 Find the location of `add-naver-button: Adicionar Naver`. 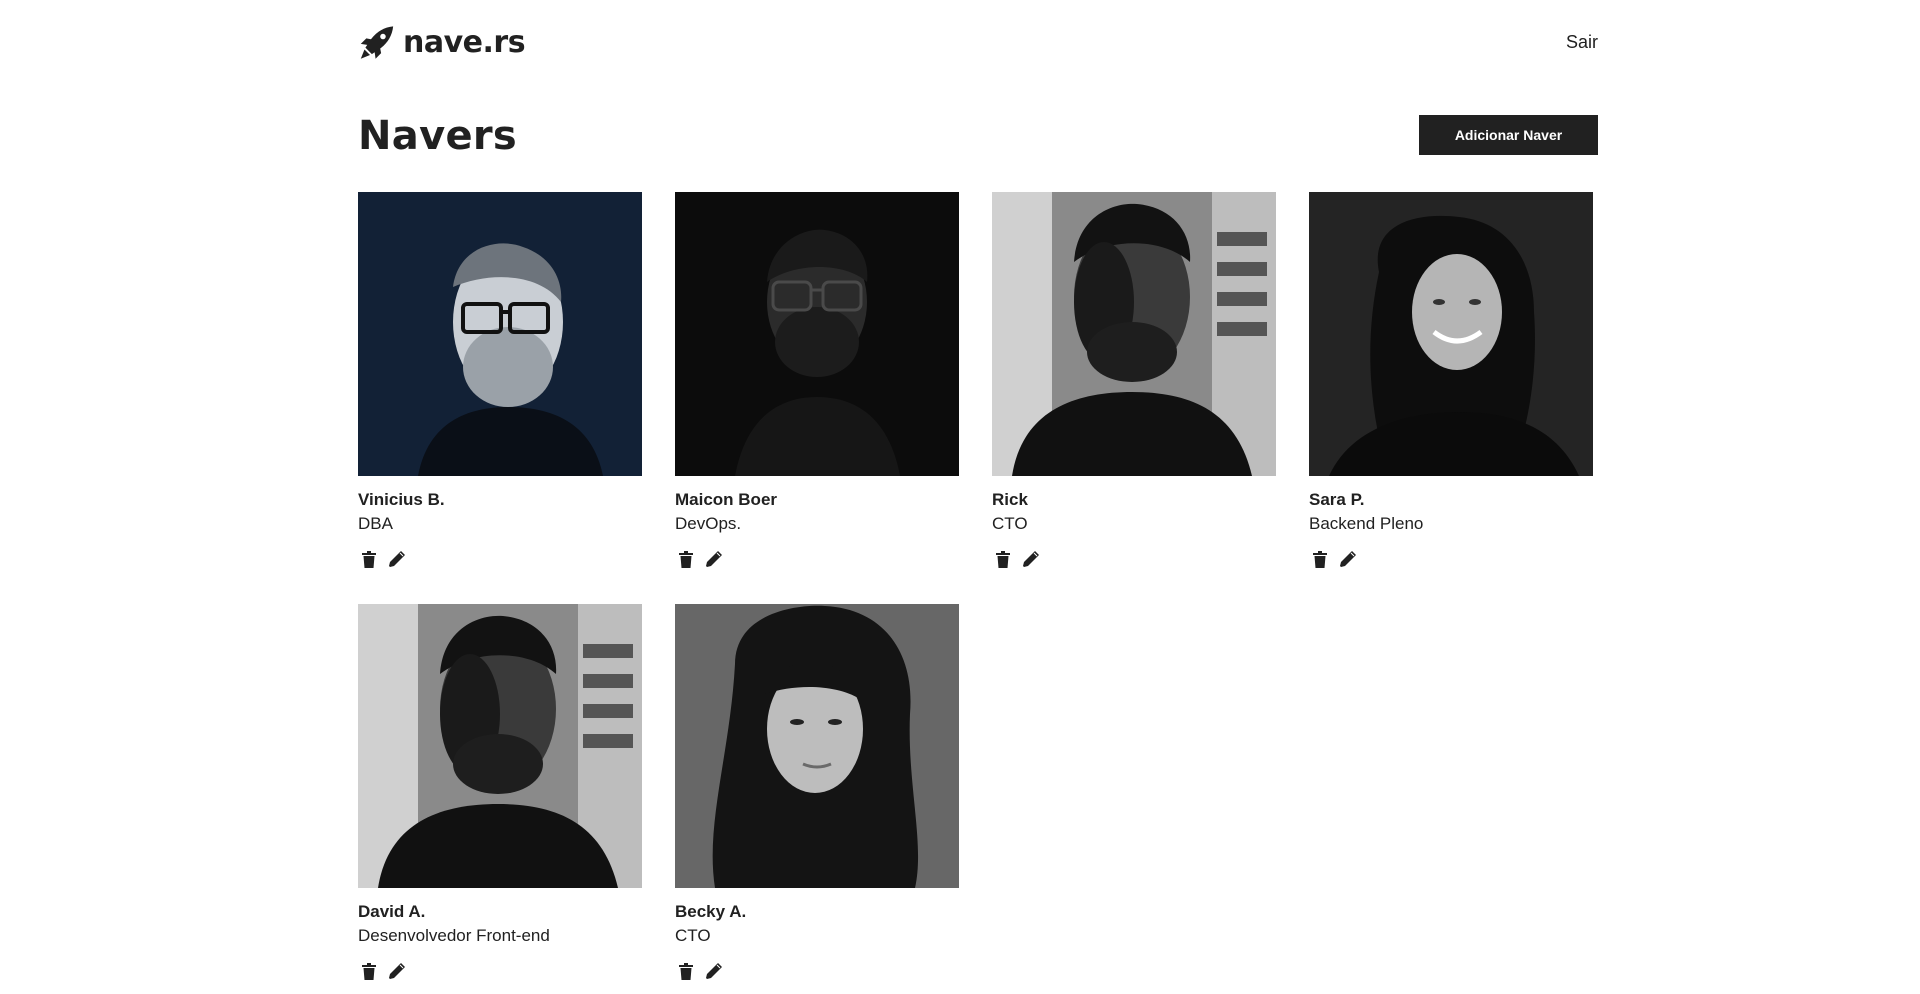

add-naver-button: Adicionar Naver is located at coordinates (1508, 135).